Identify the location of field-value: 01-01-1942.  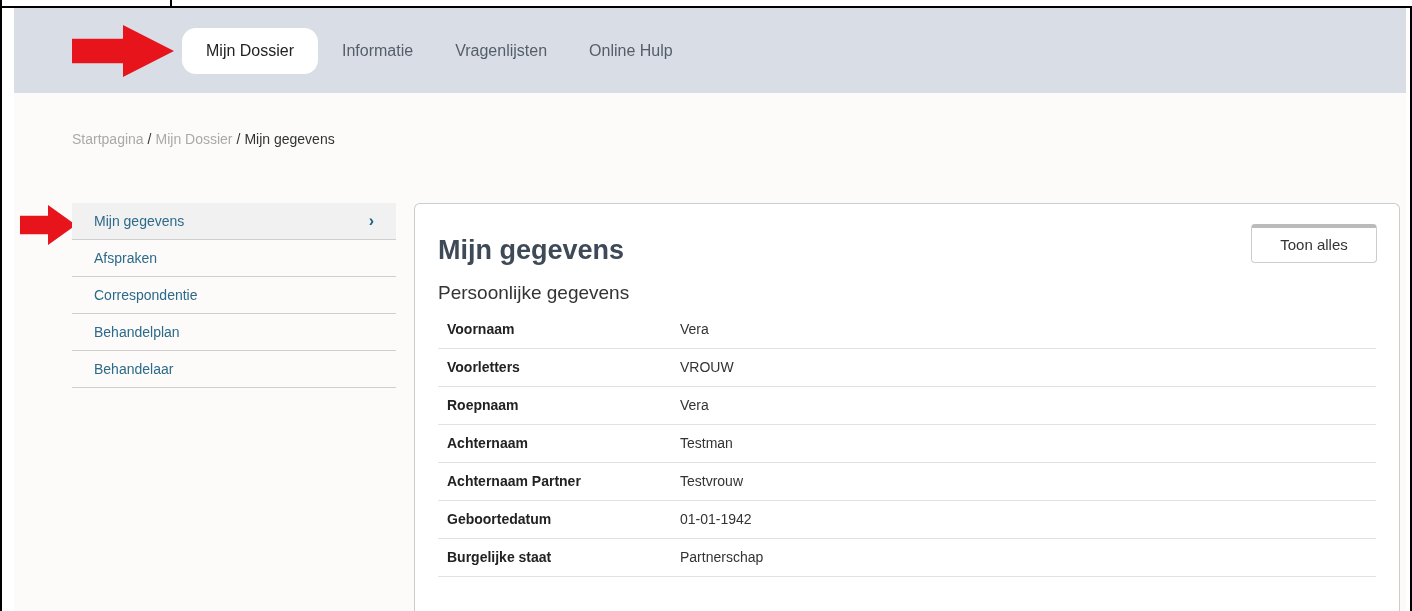
(716, 519).